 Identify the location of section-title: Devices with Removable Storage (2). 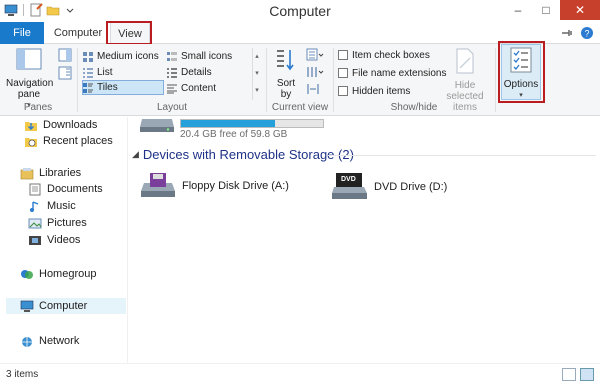
(248, 154).